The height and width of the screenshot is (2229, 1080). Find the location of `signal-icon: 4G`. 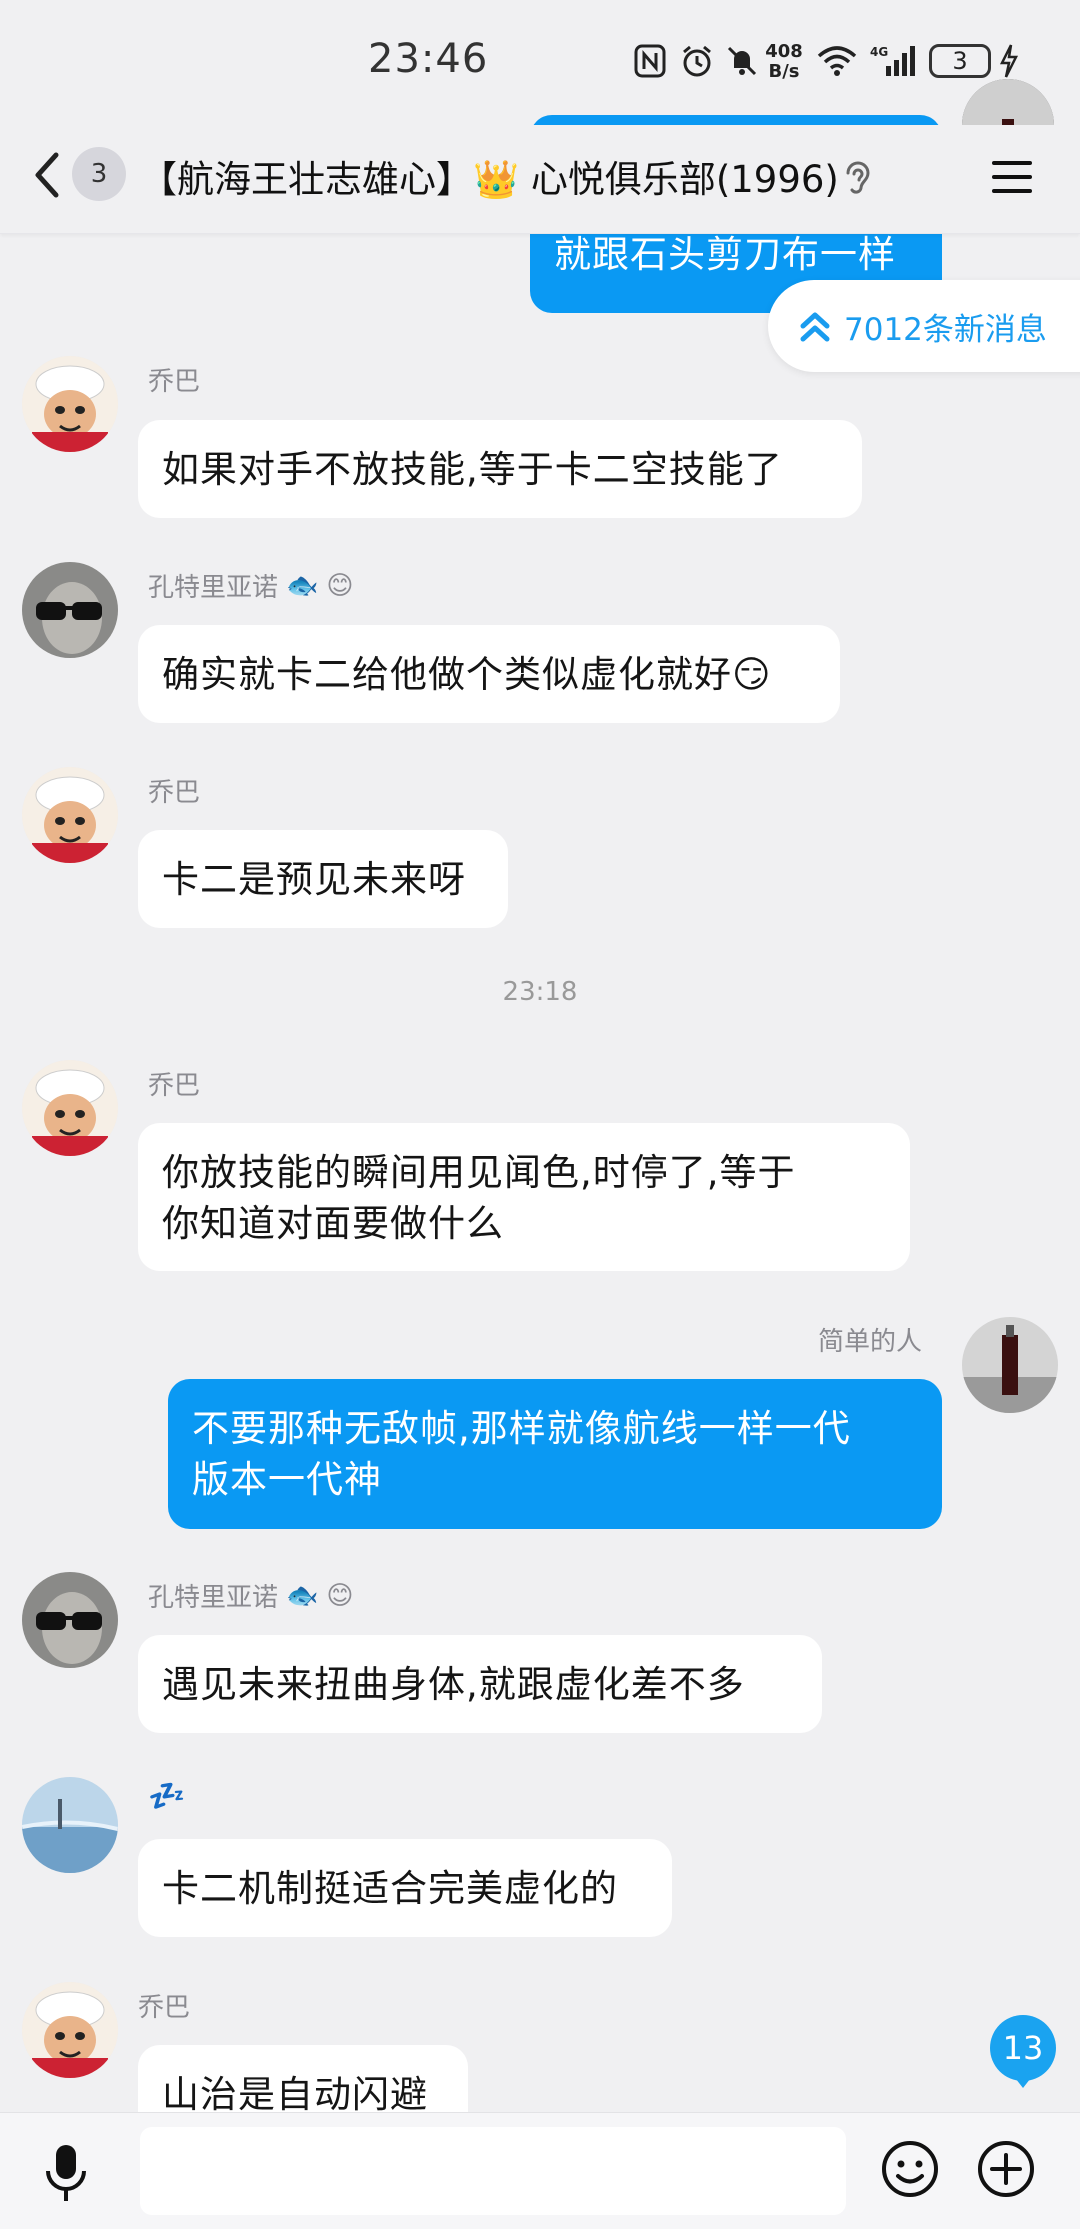

signal-icon: 4G is located at coordinates (894, 61).